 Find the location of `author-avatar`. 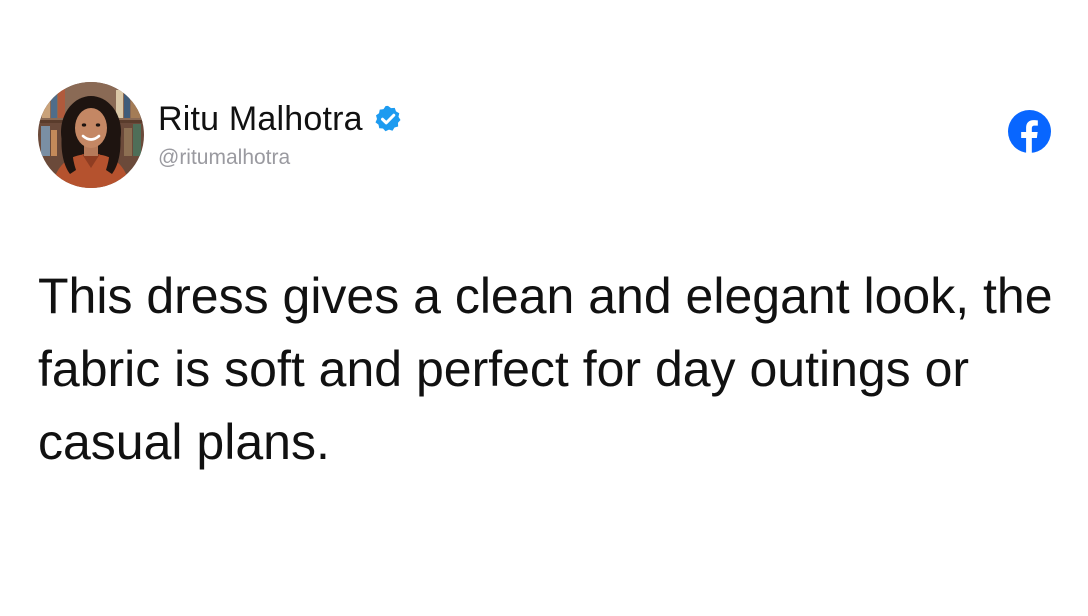

author-avatar is located at coordinates (91, 135).